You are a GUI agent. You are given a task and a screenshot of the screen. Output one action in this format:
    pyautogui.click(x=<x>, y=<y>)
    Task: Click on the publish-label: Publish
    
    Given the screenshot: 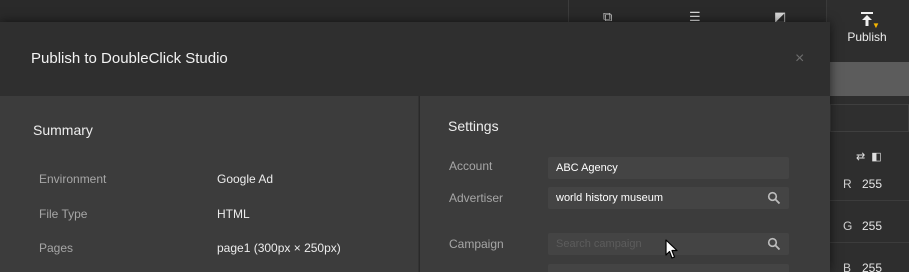 What is the action you would take?
    pyautogui.click(x=867, y=37)
    